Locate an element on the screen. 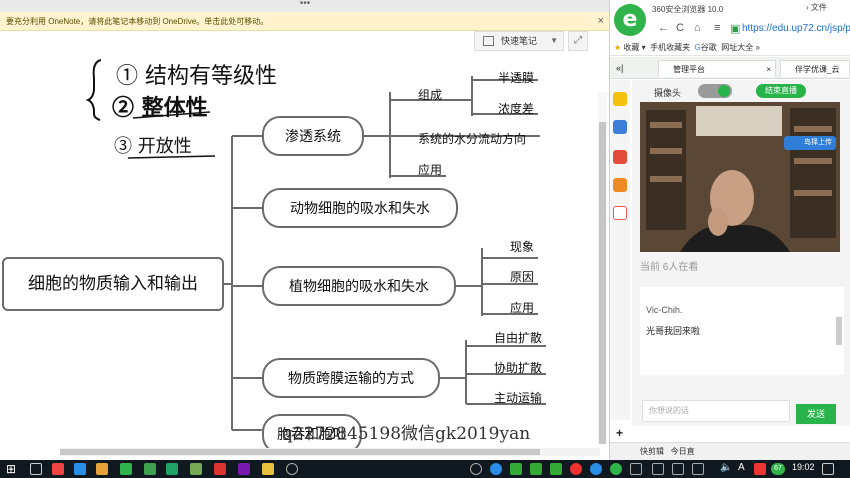  task-view-icon is located at coordinates (36, 469).